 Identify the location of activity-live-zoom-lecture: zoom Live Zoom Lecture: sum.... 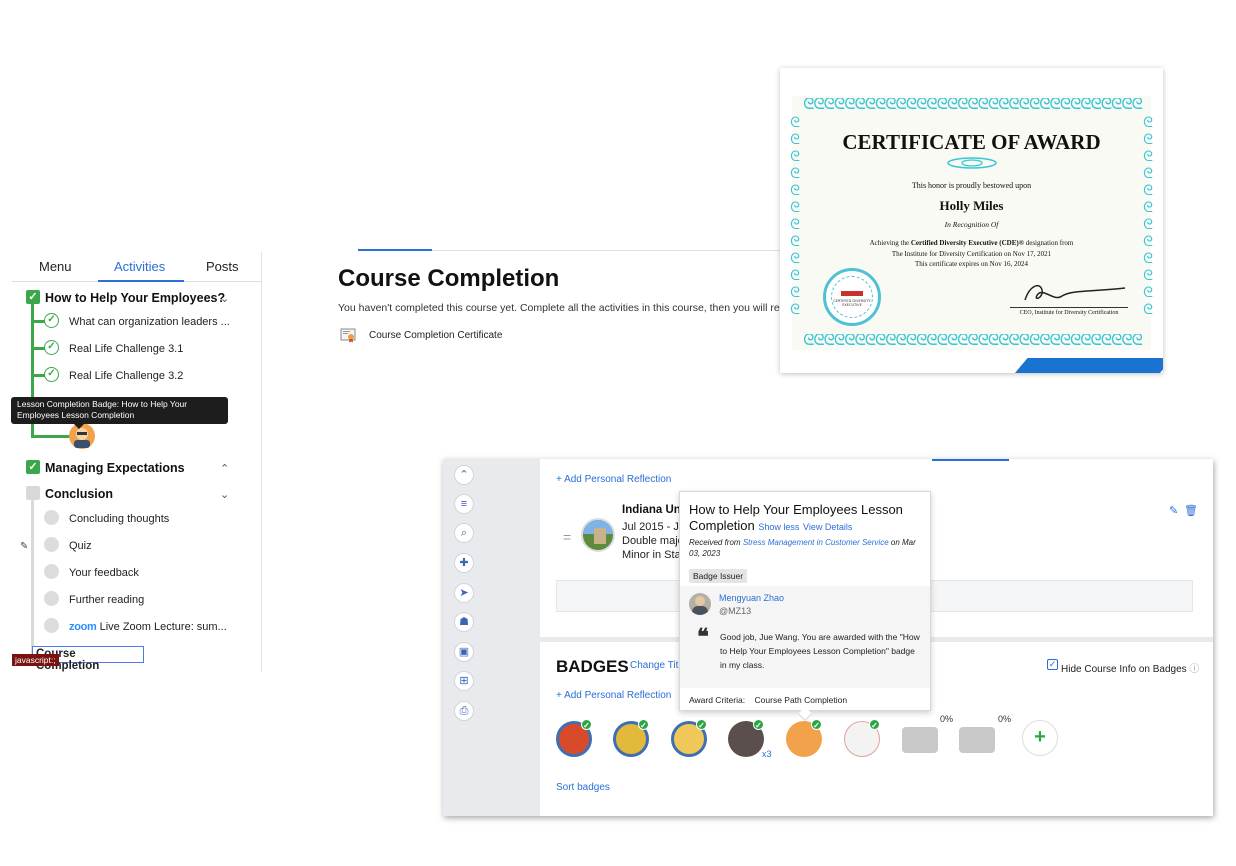
(148, 627).